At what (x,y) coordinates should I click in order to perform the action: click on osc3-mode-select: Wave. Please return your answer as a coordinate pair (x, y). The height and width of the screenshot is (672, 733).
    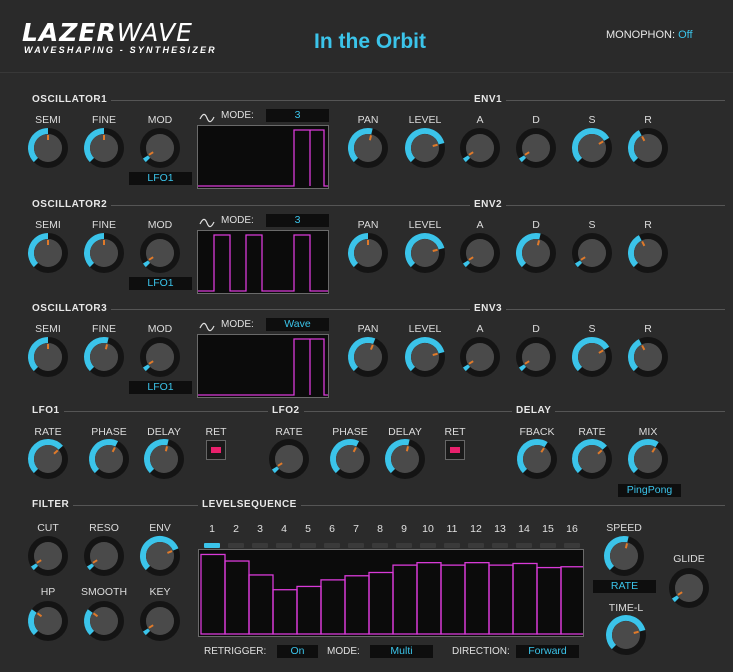
    Looking at the image, I should click on (297, 324).